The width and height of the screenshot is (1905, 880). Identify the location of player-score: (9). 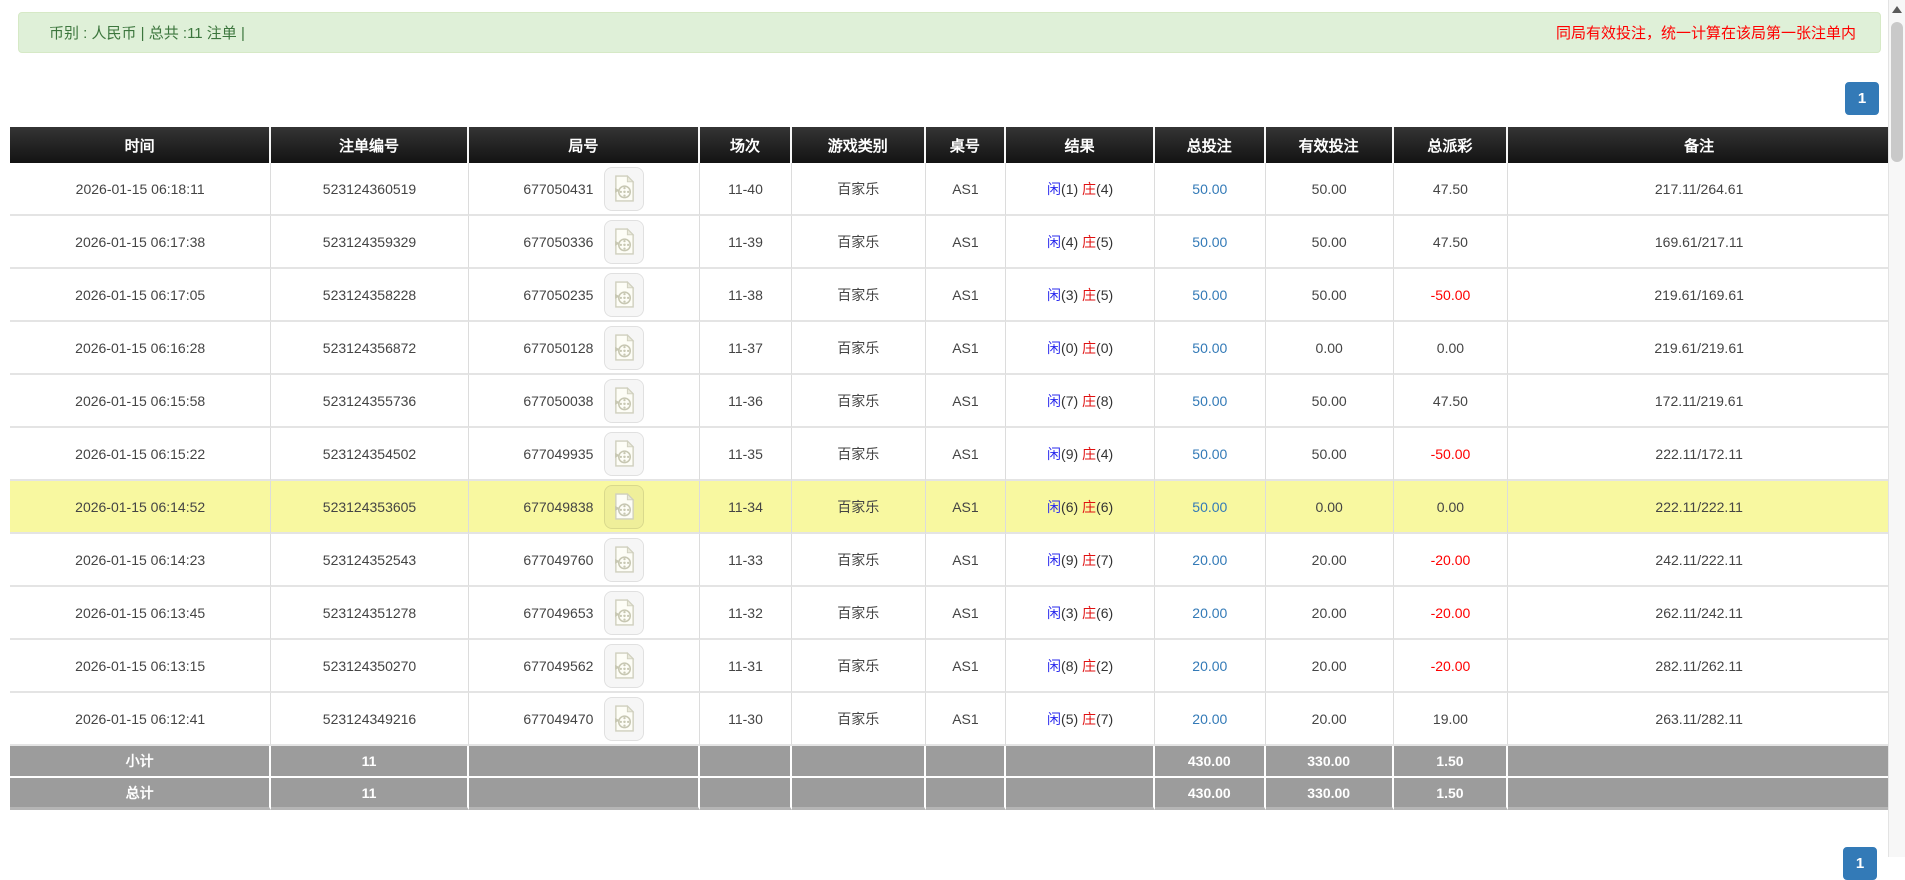
(1070, 559).